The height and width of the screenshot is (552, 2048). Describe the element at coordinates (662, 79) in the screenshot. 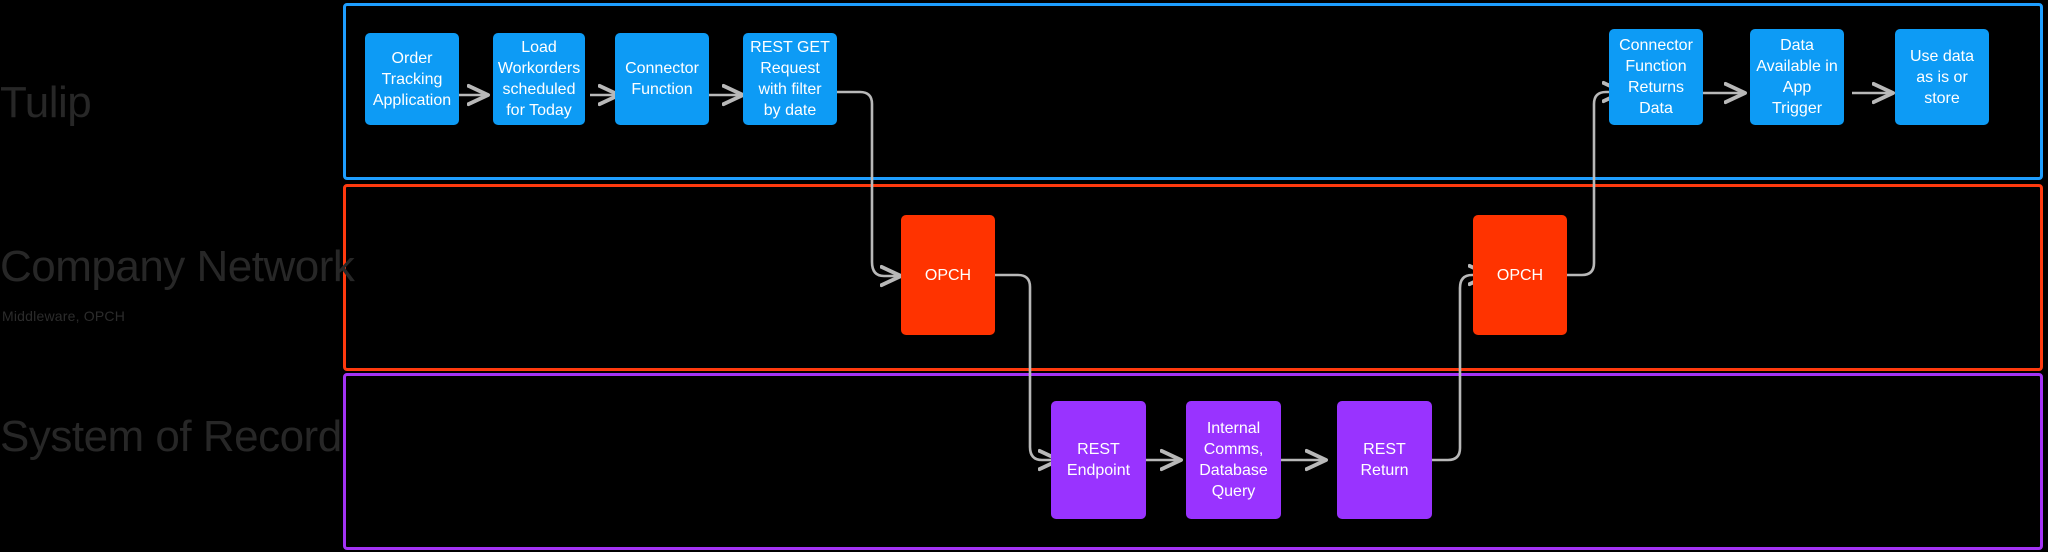

I see `node-connector-function: Connector Function` at that location.